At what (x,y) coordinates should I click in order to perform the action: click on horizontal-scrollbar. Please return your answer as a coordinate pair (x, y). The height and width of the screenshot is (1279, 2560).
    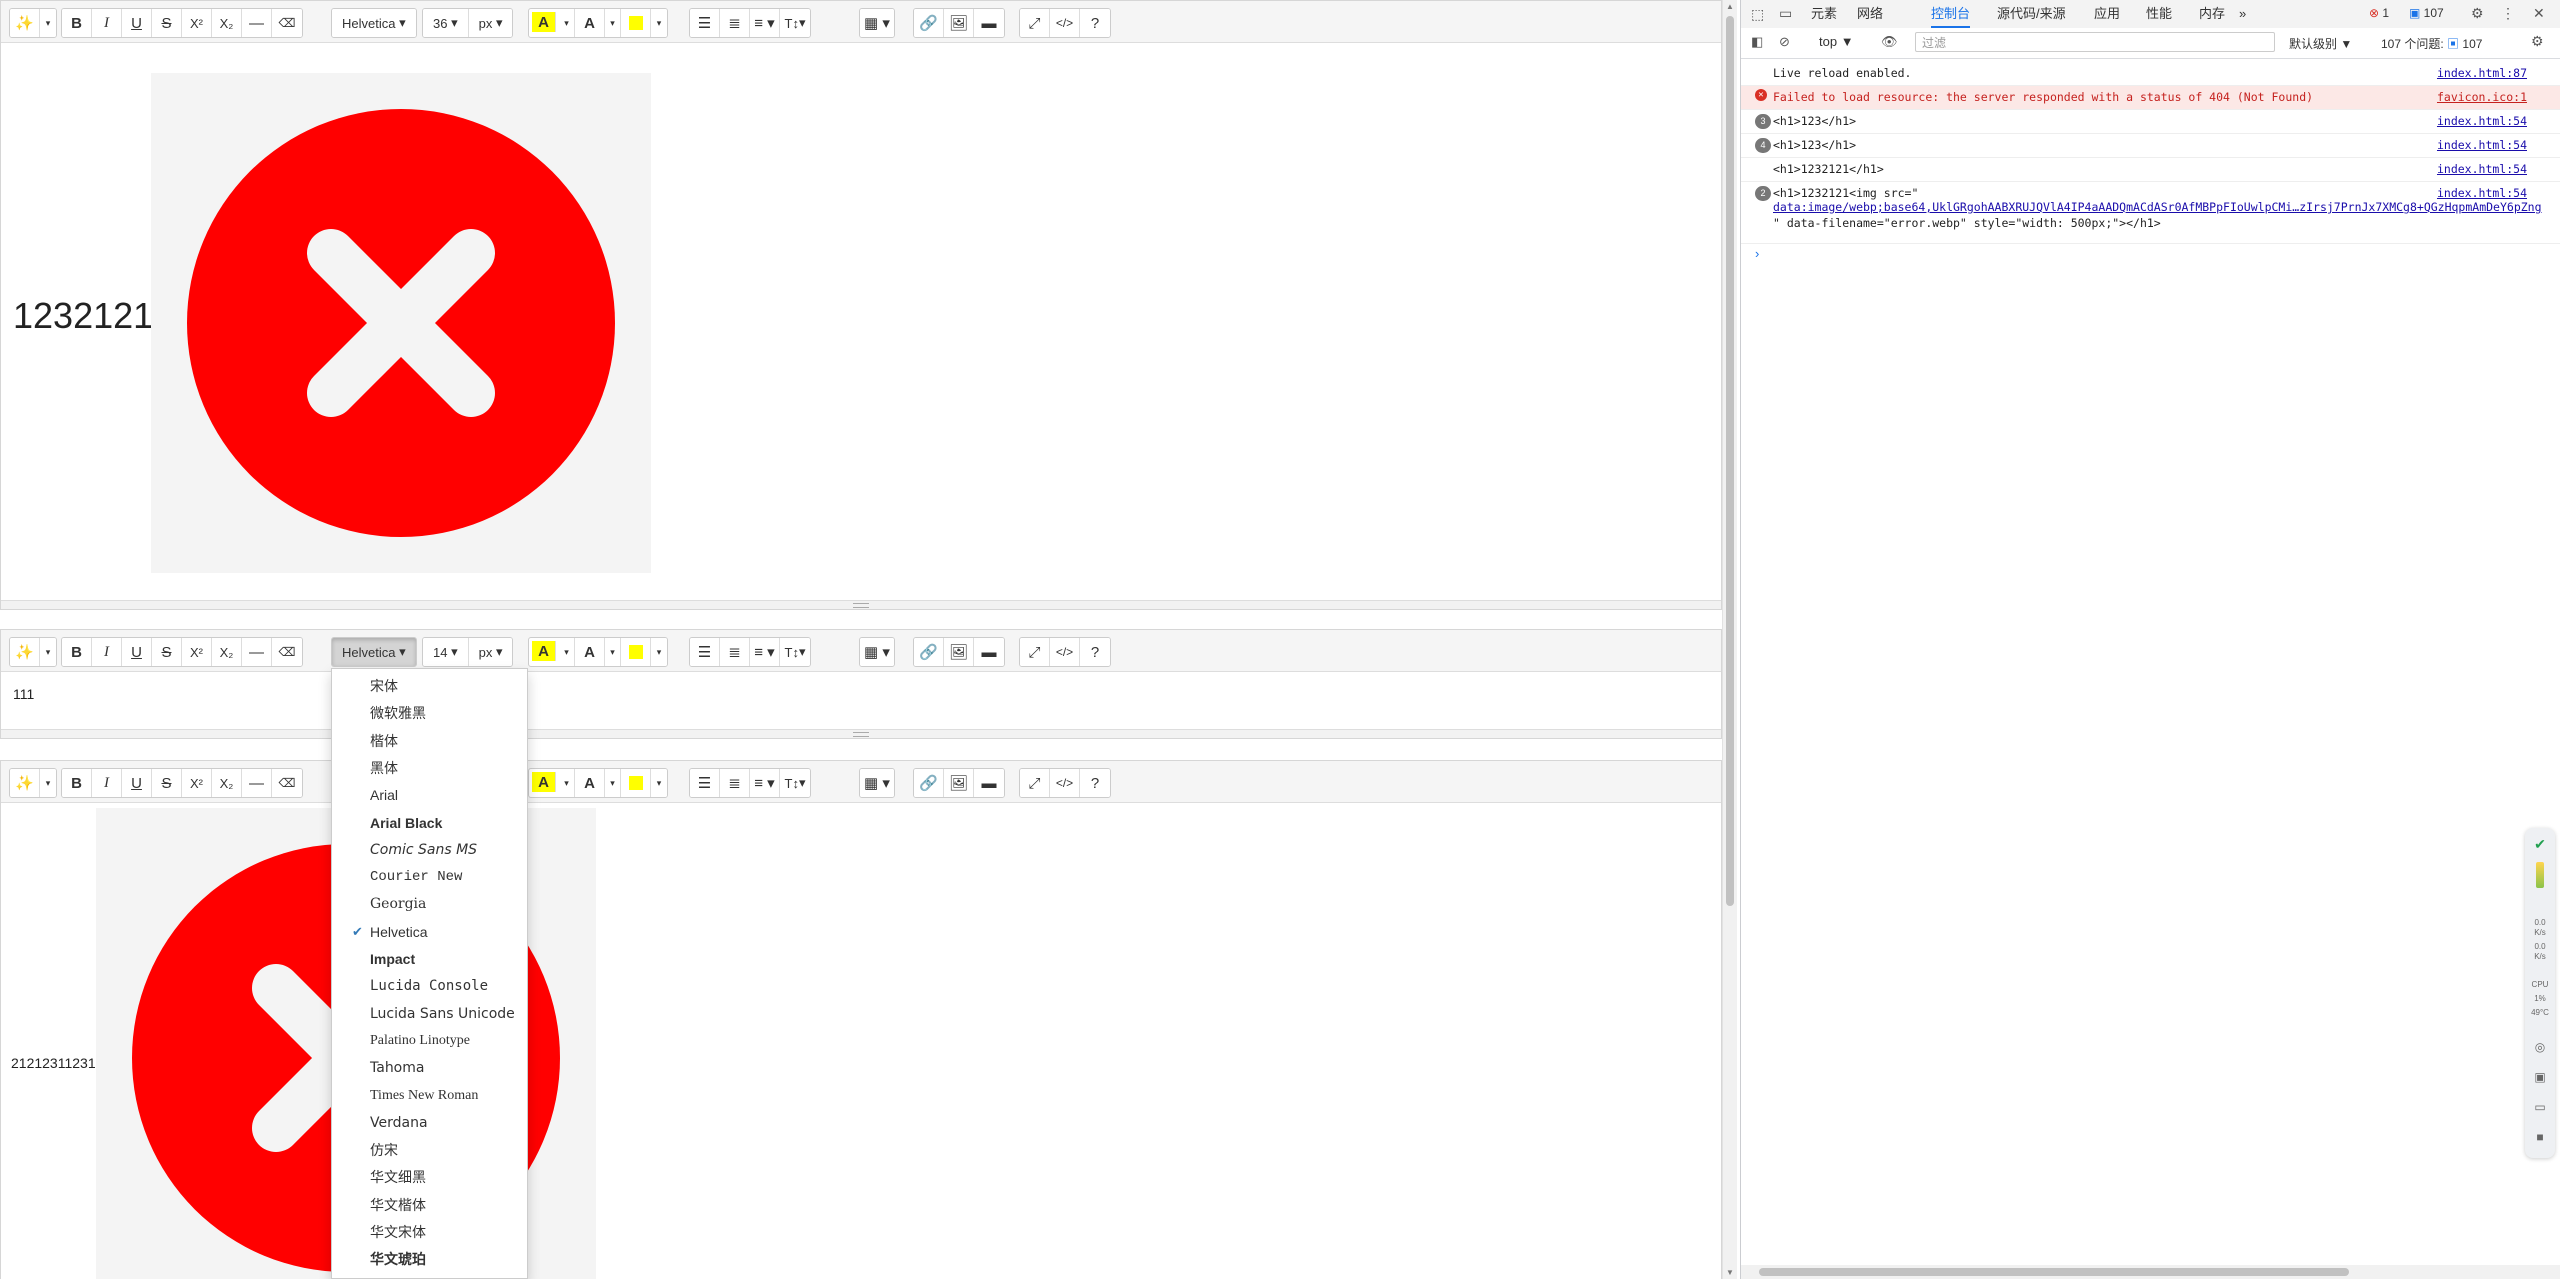
    Looking at the image, I should click on (2150, 1272).